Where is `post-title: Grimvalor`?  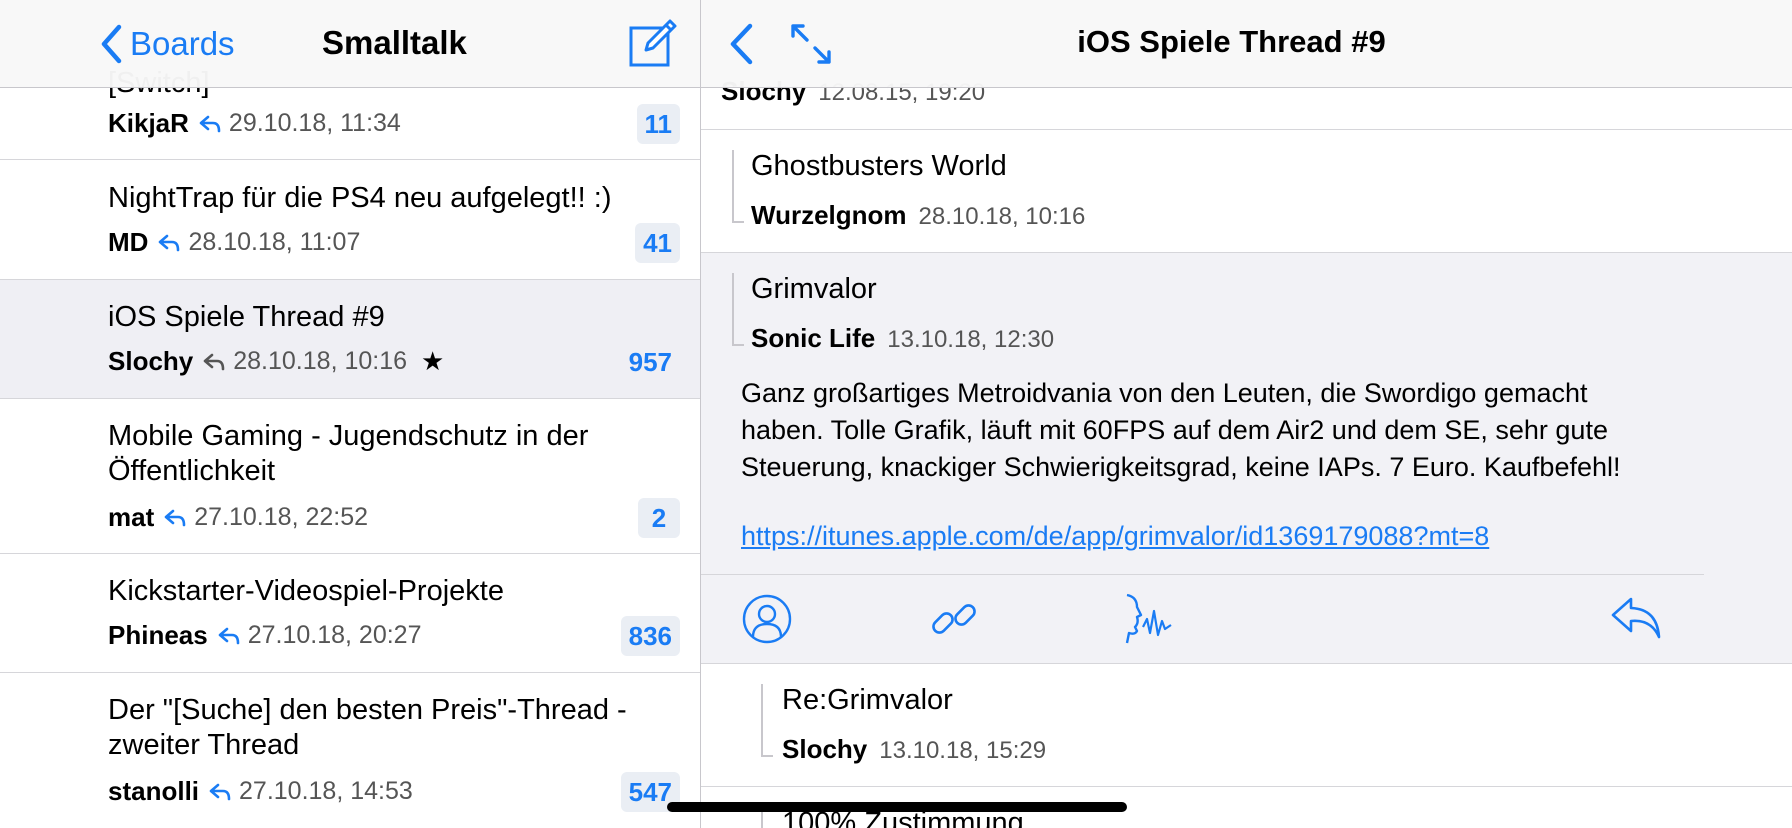
post-title: Grimvalor is located at coordinates (814, 289).